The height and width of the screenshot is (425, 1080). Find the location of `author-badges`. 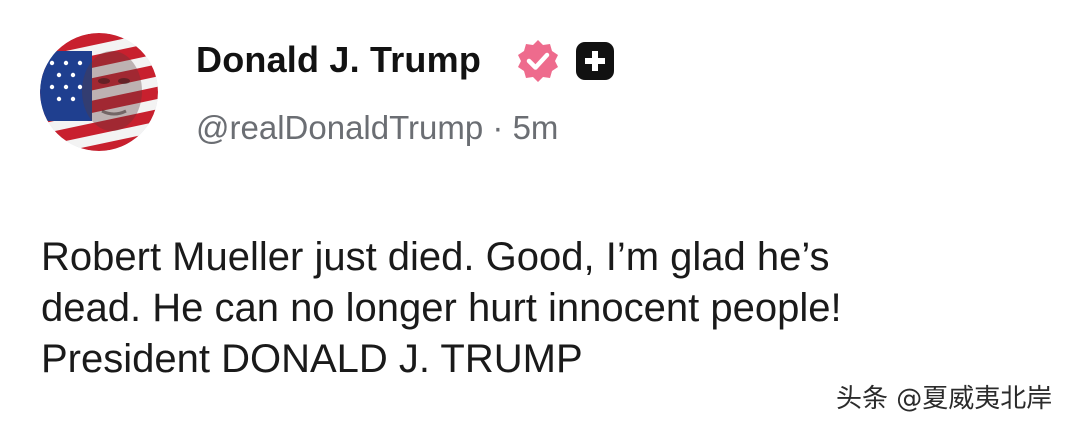

author-badges is located at coordinates (565, 63).